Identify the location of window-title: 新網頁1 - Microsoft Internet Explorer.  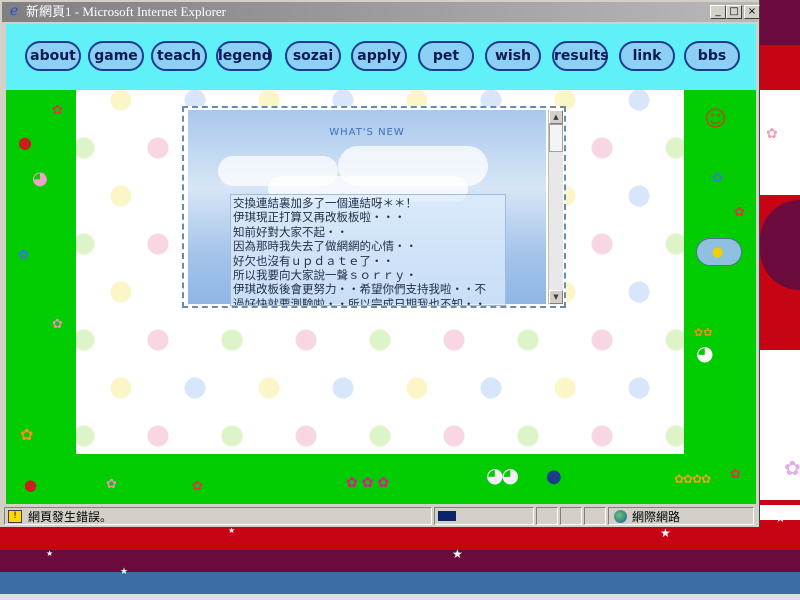
(126, 11).